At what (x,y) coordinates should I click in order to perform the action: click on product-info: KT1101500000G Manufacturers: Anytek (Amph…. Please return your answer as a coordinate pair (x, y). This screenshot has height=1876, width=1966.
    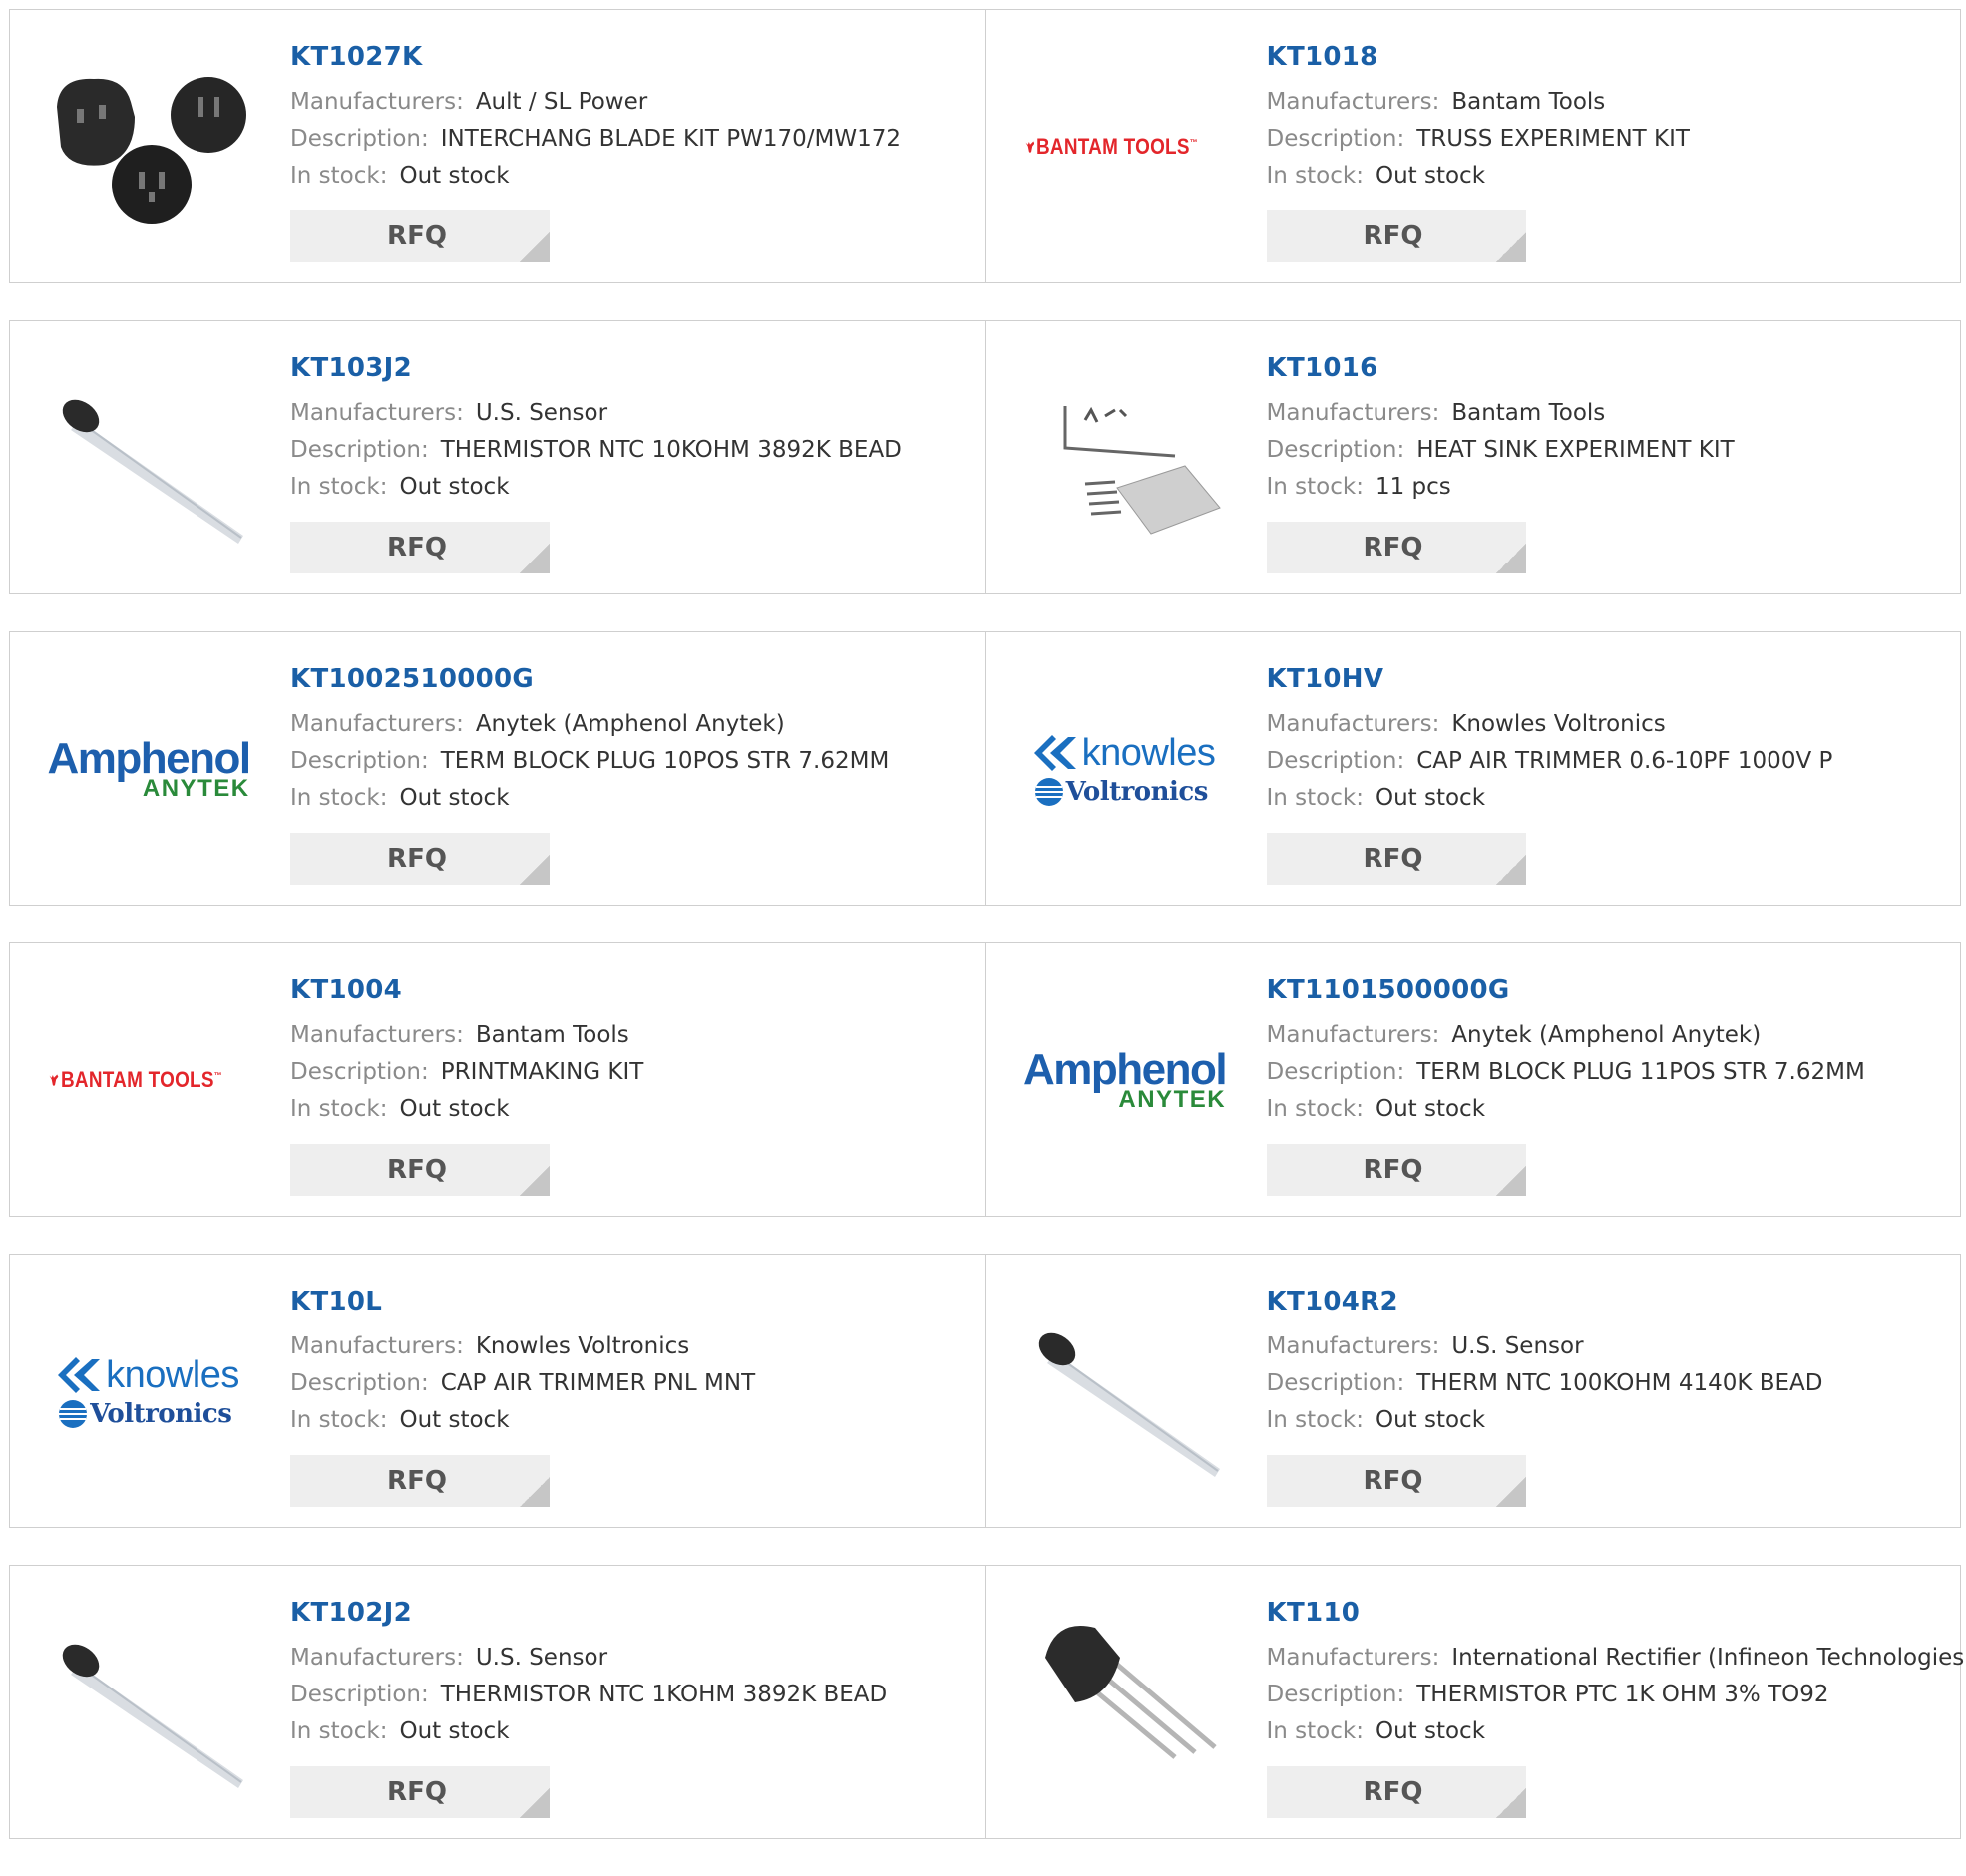
    Looking at the image, I should click on (1604, 1050).